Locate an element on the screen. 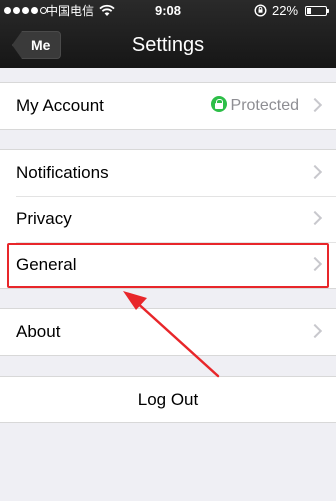 Image resolution: width=336 pixels, height=501 pixels. privacy-row: Privacy is located at coordinates (168, 219).